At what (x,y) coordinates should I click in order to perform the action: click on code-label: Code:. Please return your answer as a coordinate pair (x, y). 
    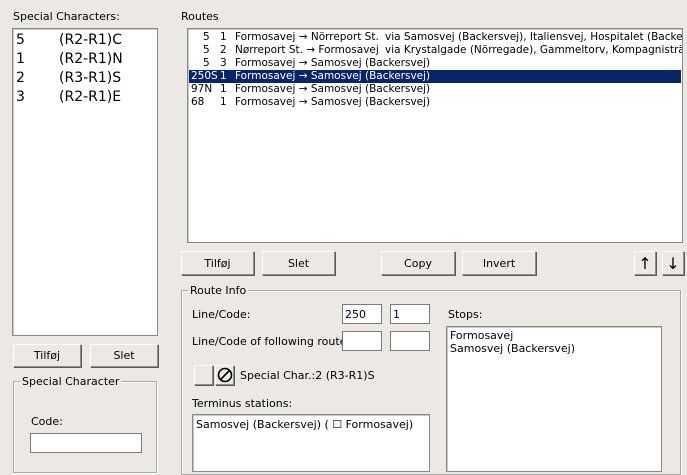
    Looking at the image, I should click on (47, 421).